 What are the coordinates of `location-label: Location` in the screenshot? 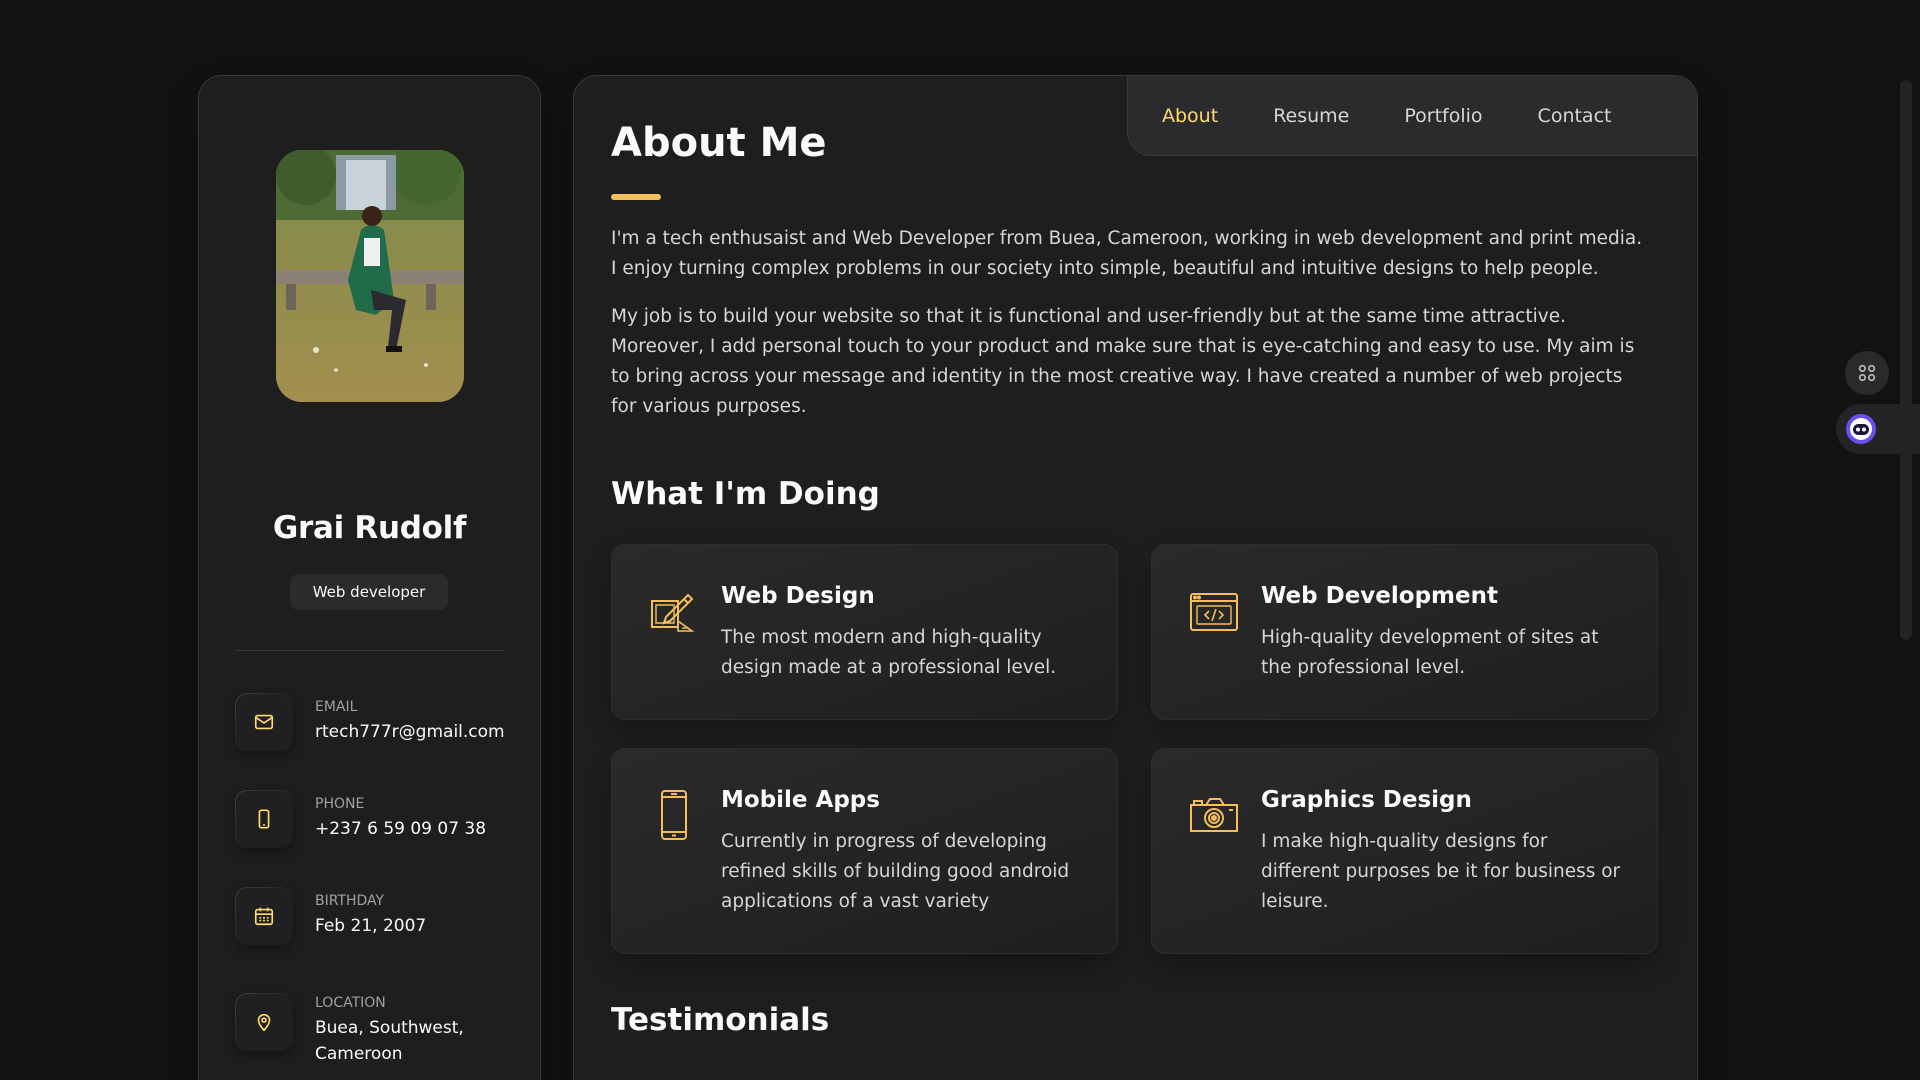 It's located at (350, 1003).